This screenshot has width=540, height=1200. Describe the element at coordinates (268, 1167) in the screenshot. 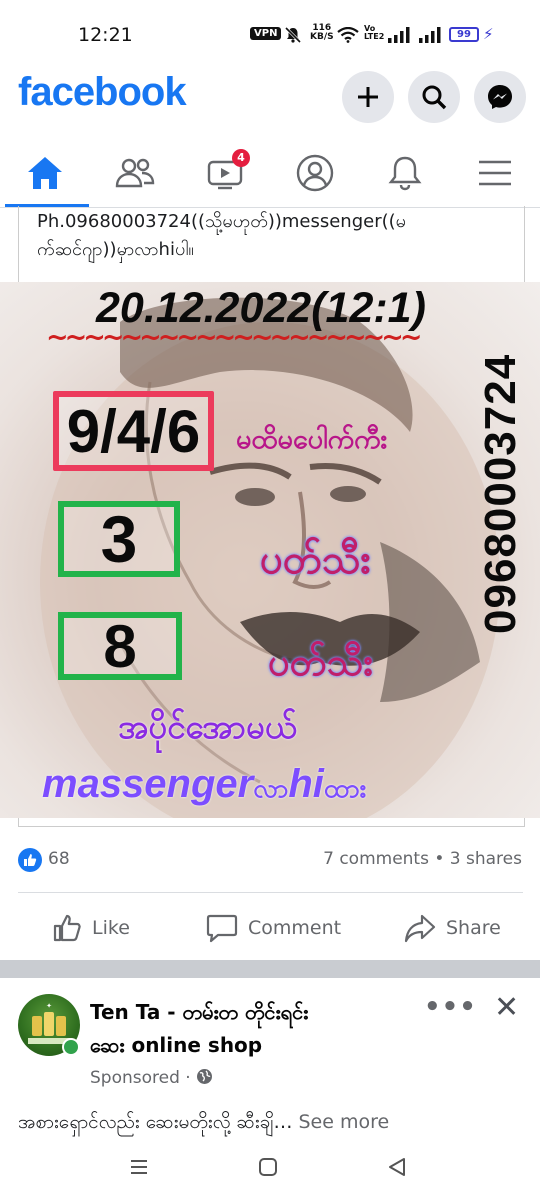

I see `home-button-icon` at that location.